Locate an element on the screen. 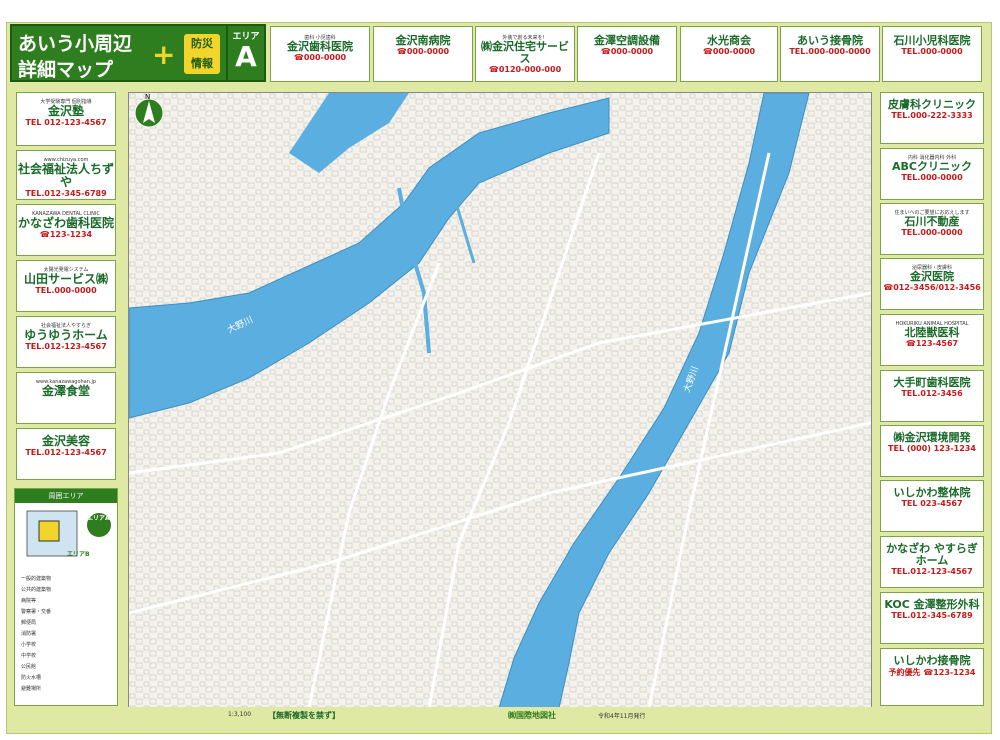  legend-item: 中学校 is located at coordinates (29, 656).